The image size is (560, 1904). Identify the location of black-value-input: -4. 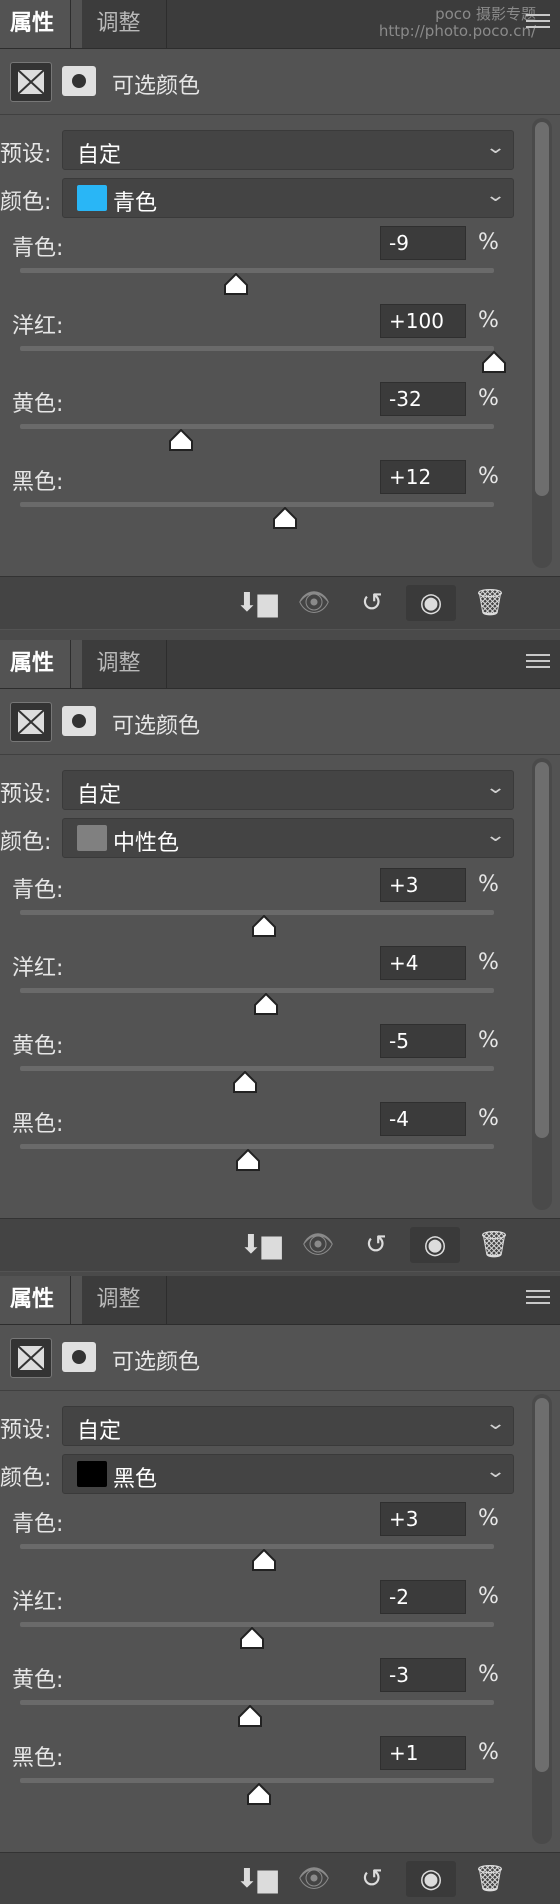
(423, 1119).